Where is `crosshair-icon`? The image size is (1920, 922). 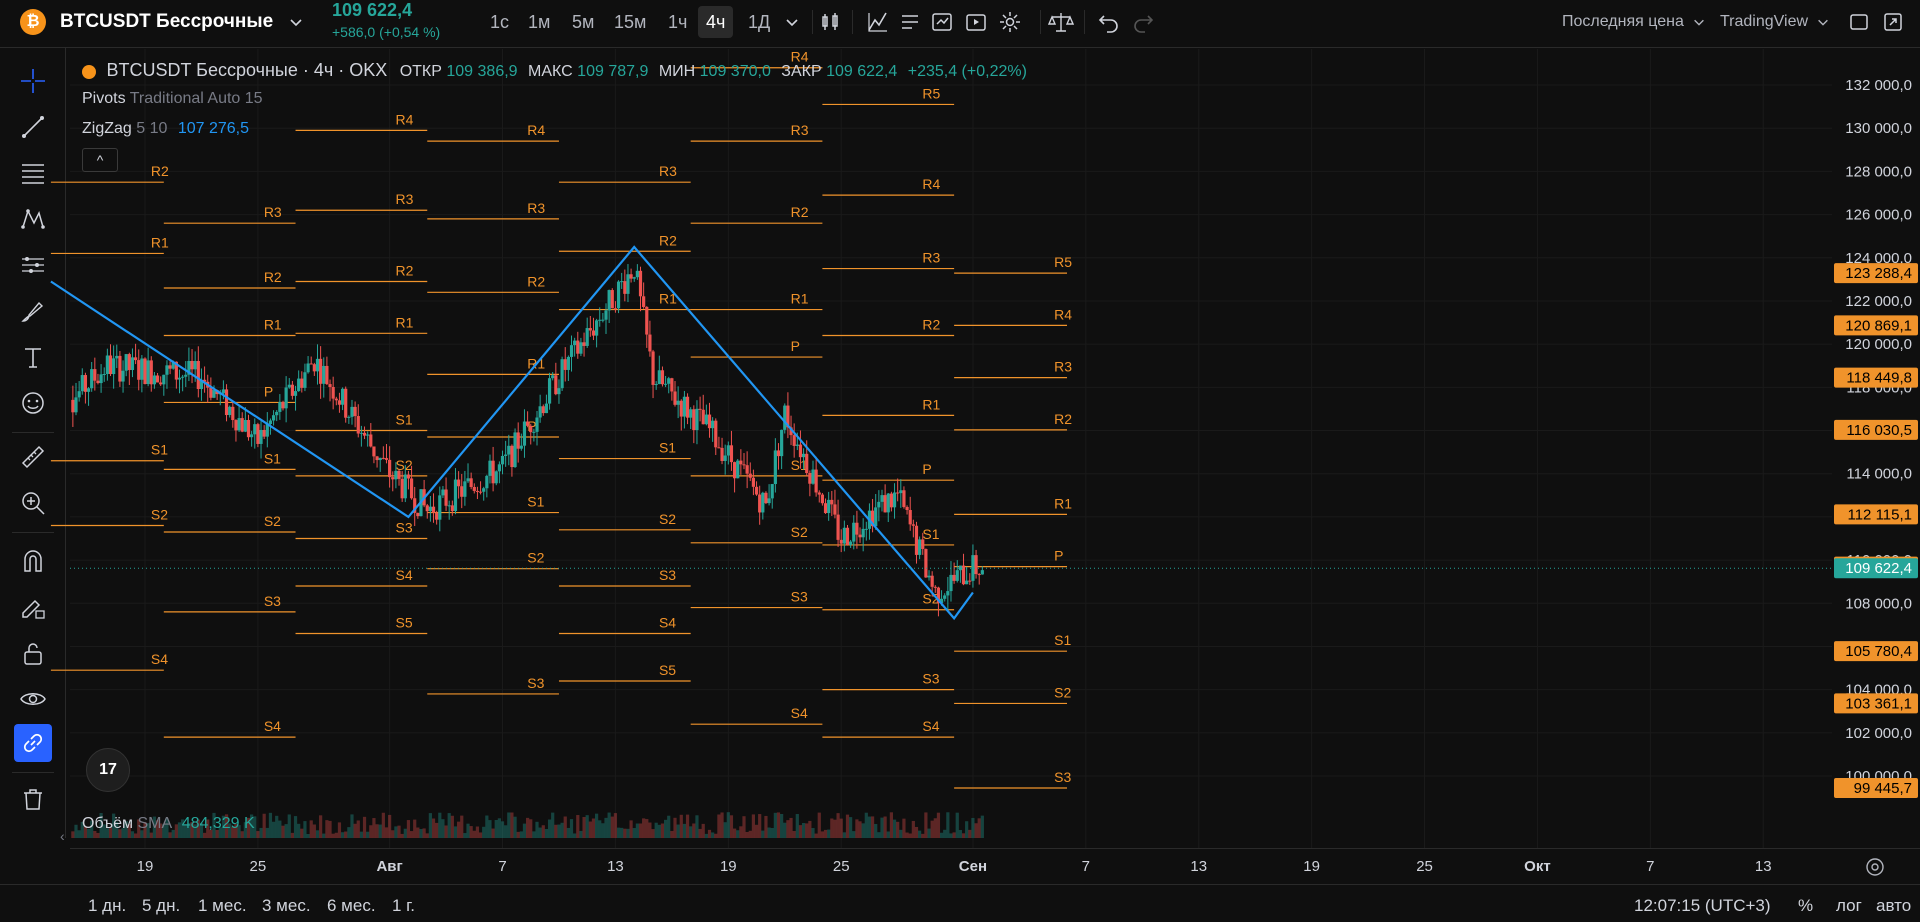
crosshair-icon is located at coordinates (33, 81).